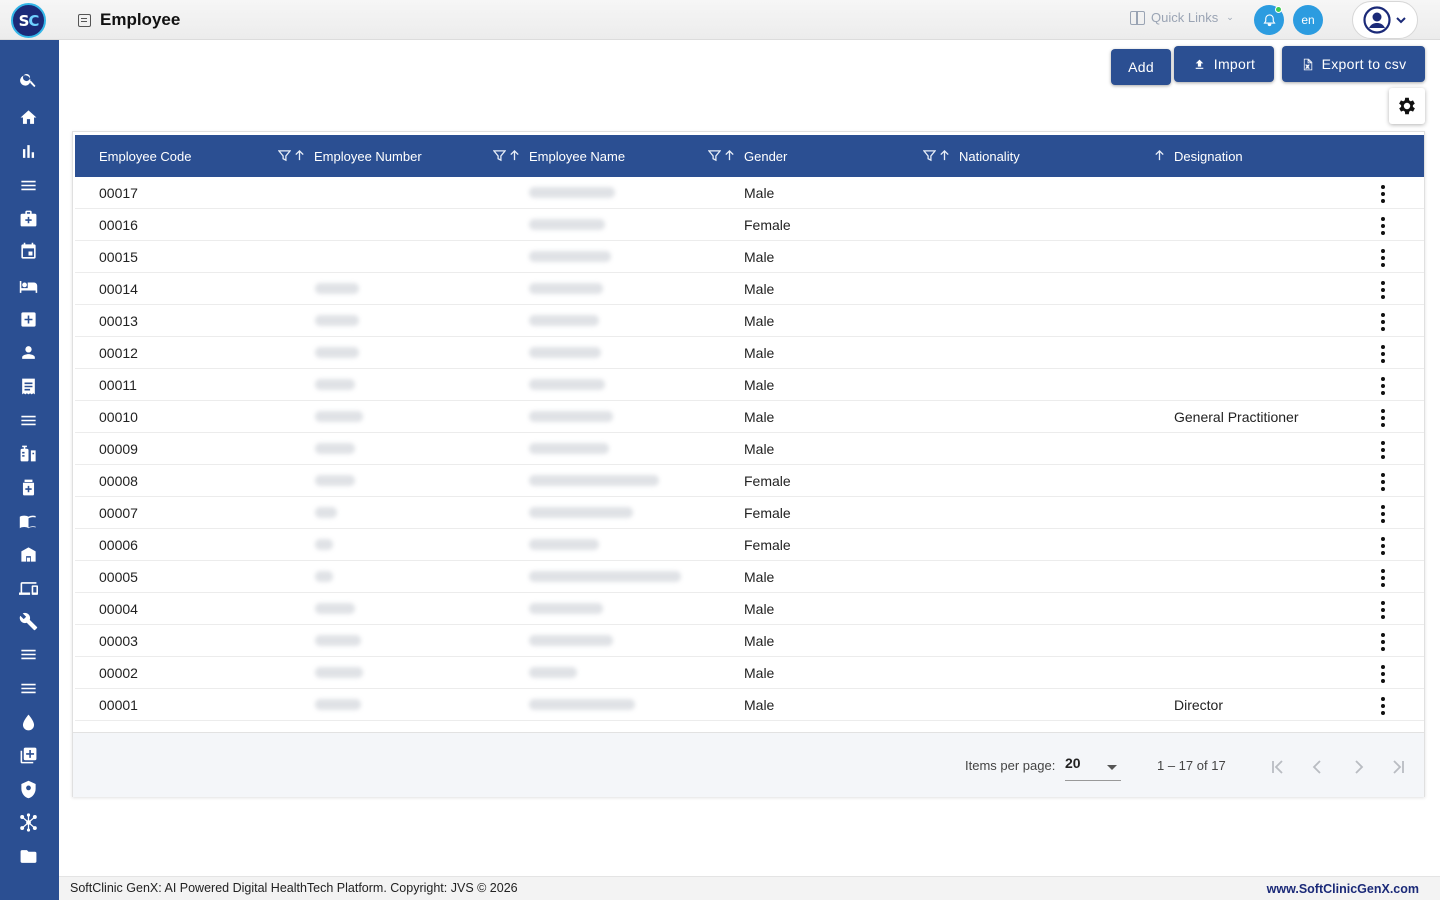  Describe the element at coordinates (1093, 768) in the screenshot. I see `items-per-page-select: 20` at that location.